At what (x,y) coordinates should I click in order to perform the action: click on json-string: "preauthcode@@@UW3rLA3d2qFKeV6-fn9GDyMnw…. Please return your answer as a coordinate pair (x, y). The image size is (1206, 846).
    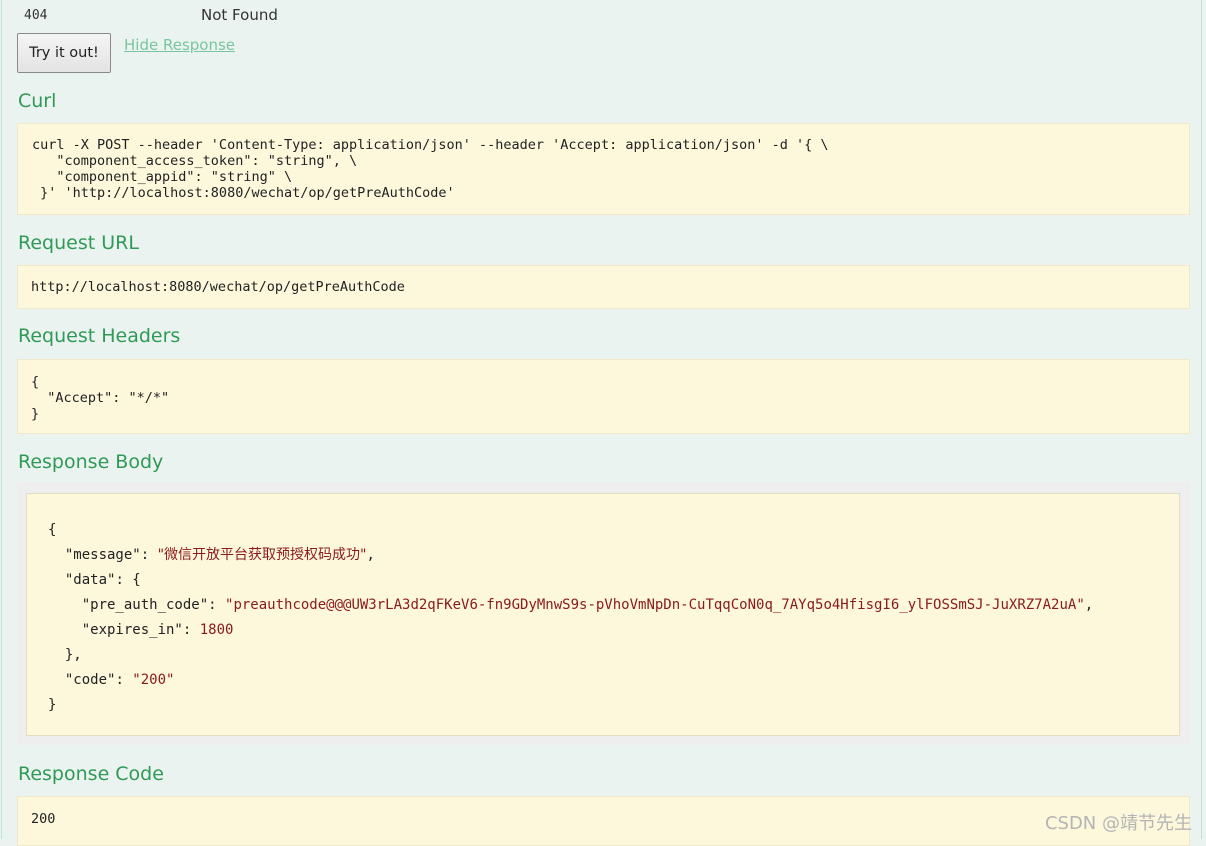
    Looking at the image, I should click on (655, 605).